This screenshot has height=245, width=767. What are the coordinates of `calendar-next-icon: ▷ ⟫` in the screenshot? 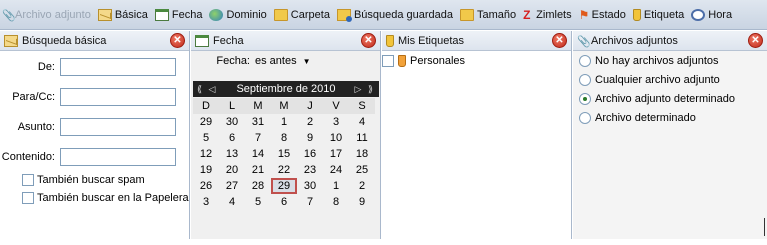 It's located at (365, 89).